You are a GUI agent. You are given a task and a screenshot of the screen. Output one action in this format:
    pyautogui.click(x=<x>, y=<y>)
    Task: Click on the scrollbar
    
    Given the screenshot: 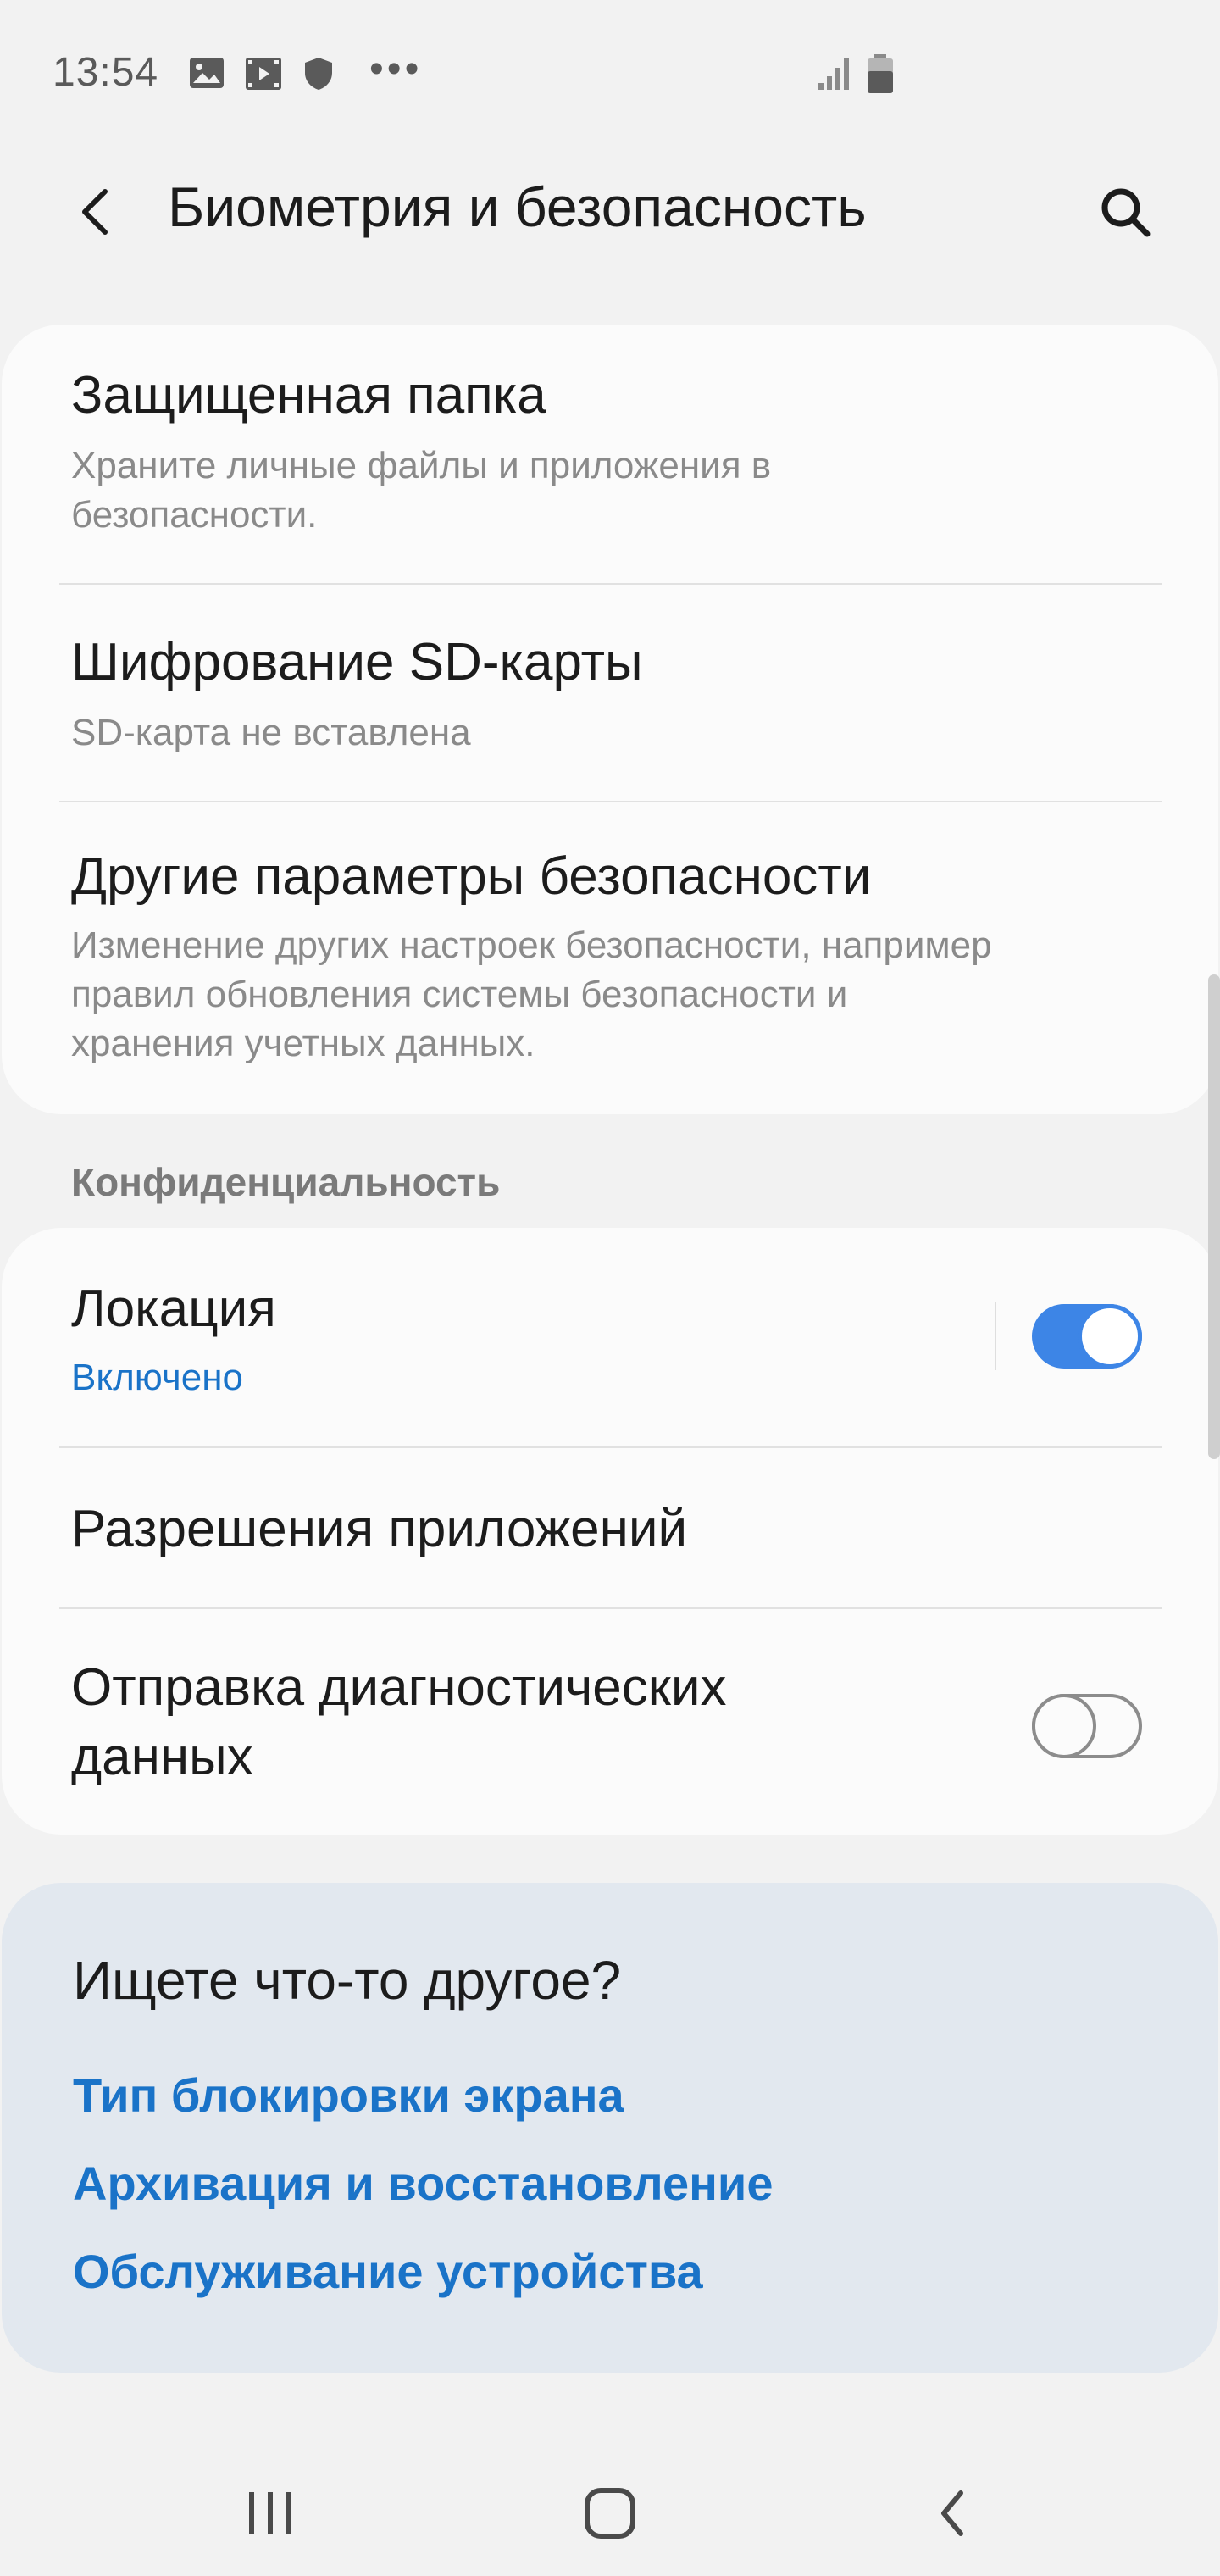 What is the action you would take?
    pyautogui.click(x=1214, y=1216)
    